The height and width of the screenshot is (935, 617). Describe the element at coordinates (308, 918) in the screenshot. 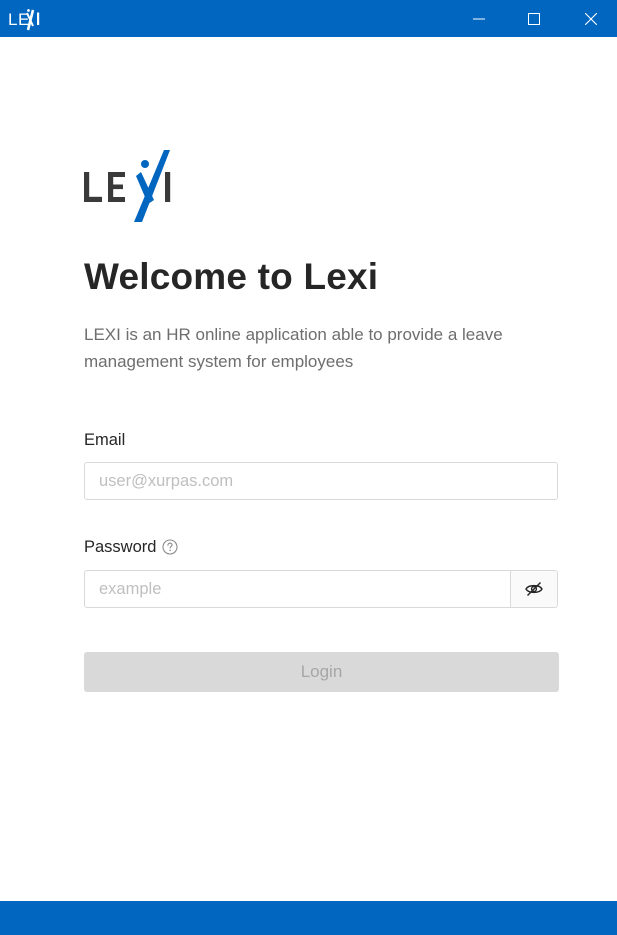

I see `footer-bar` at that location.